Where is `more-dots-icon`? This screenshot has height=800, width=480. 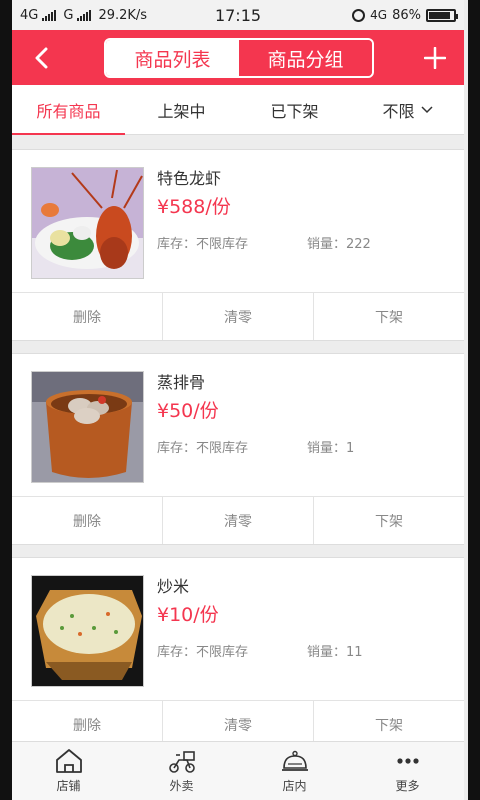
more-dots-icon is located at coordinates (407, 761).